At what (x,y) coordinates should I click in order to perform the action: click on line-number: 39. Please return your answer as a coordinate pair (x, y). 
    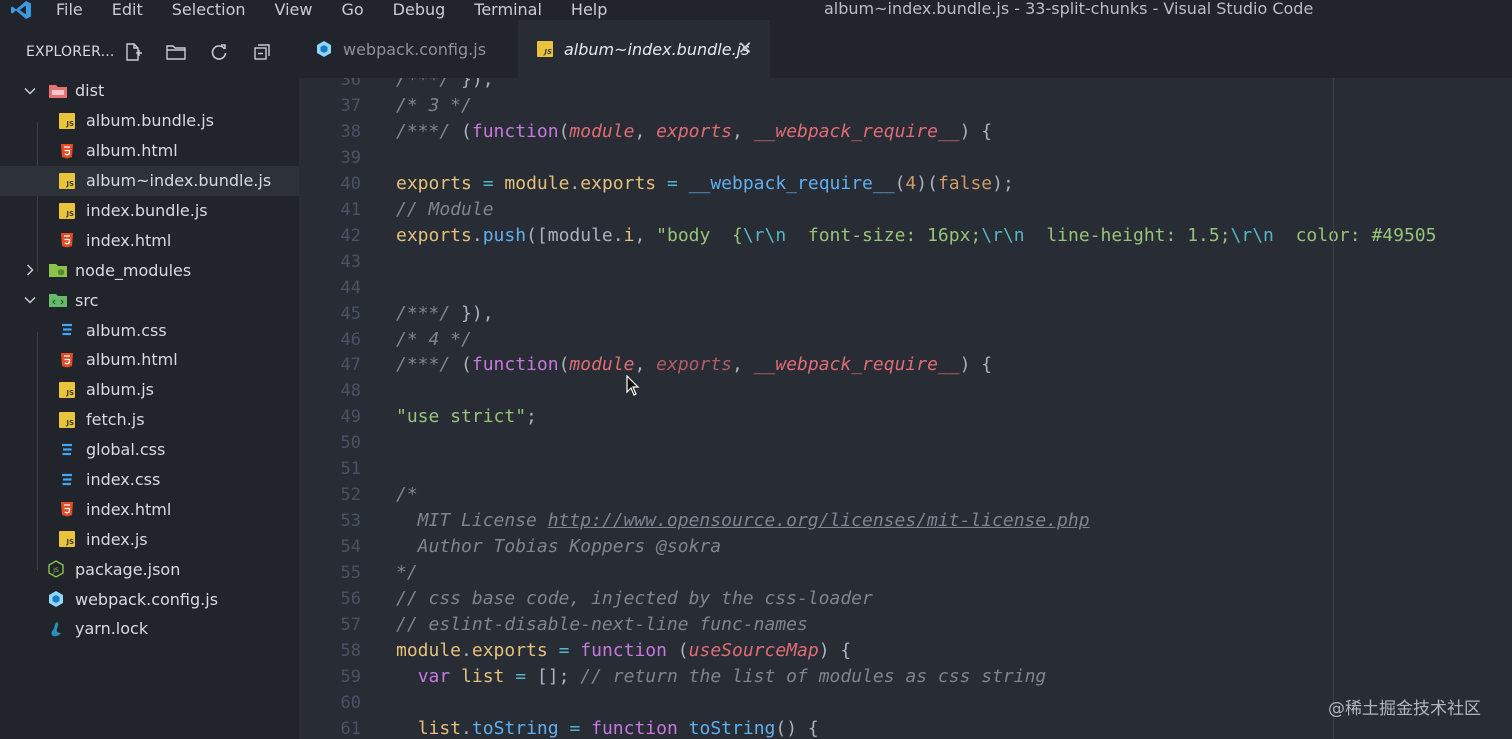
    Looking at the image, I should click on (350, 157).